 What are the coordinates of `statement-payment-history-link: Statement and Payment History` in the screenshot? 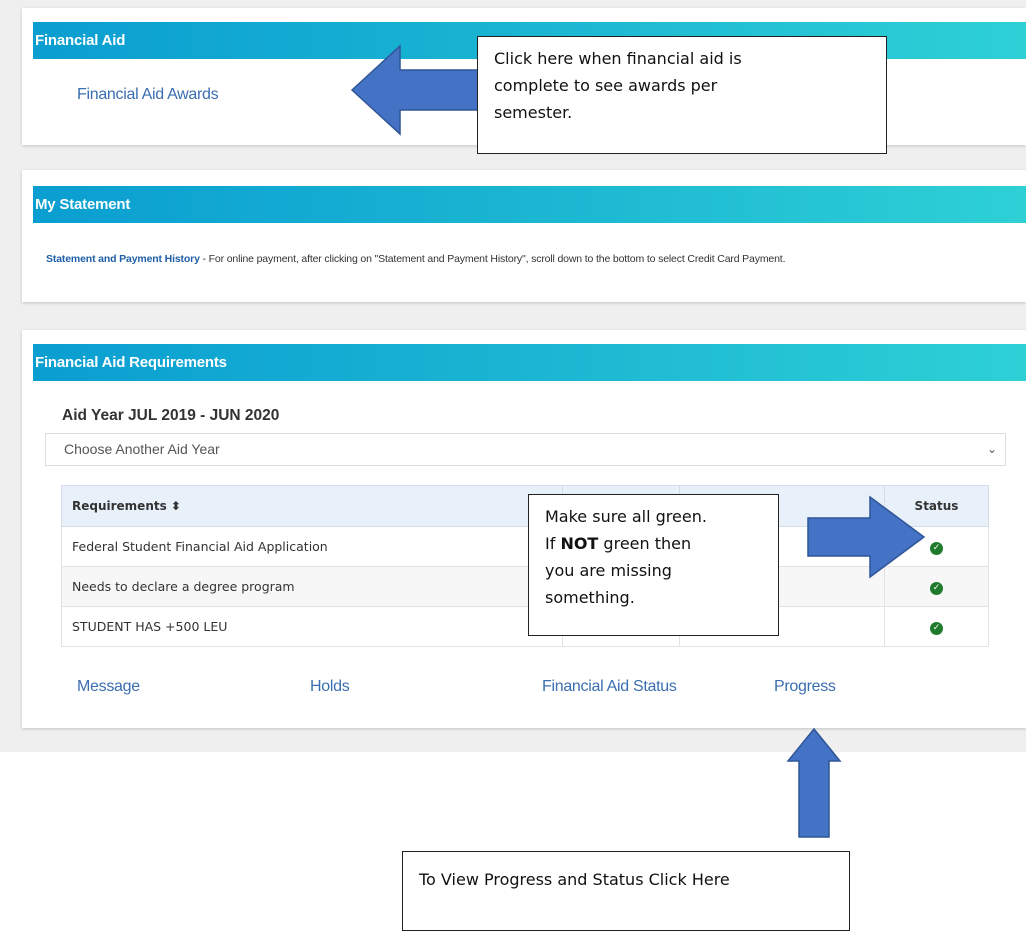 It's located at (123, 259).